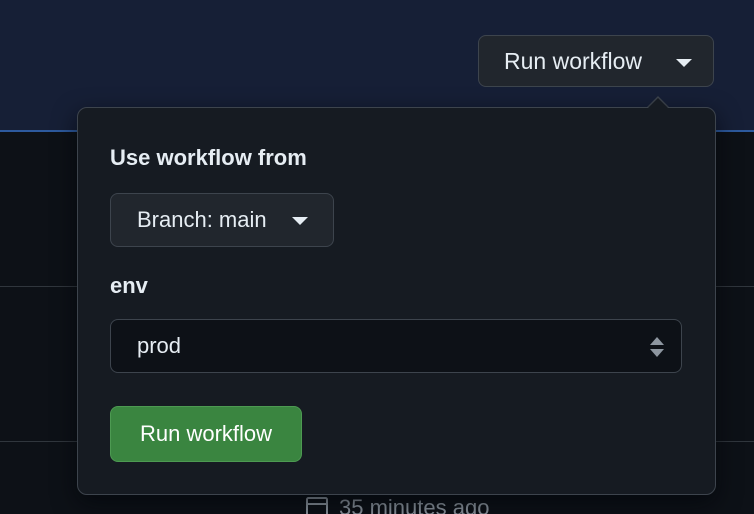 The width and height of the screenshot is (754, 514). I want to click on calendar-icon, so click(317, 505).